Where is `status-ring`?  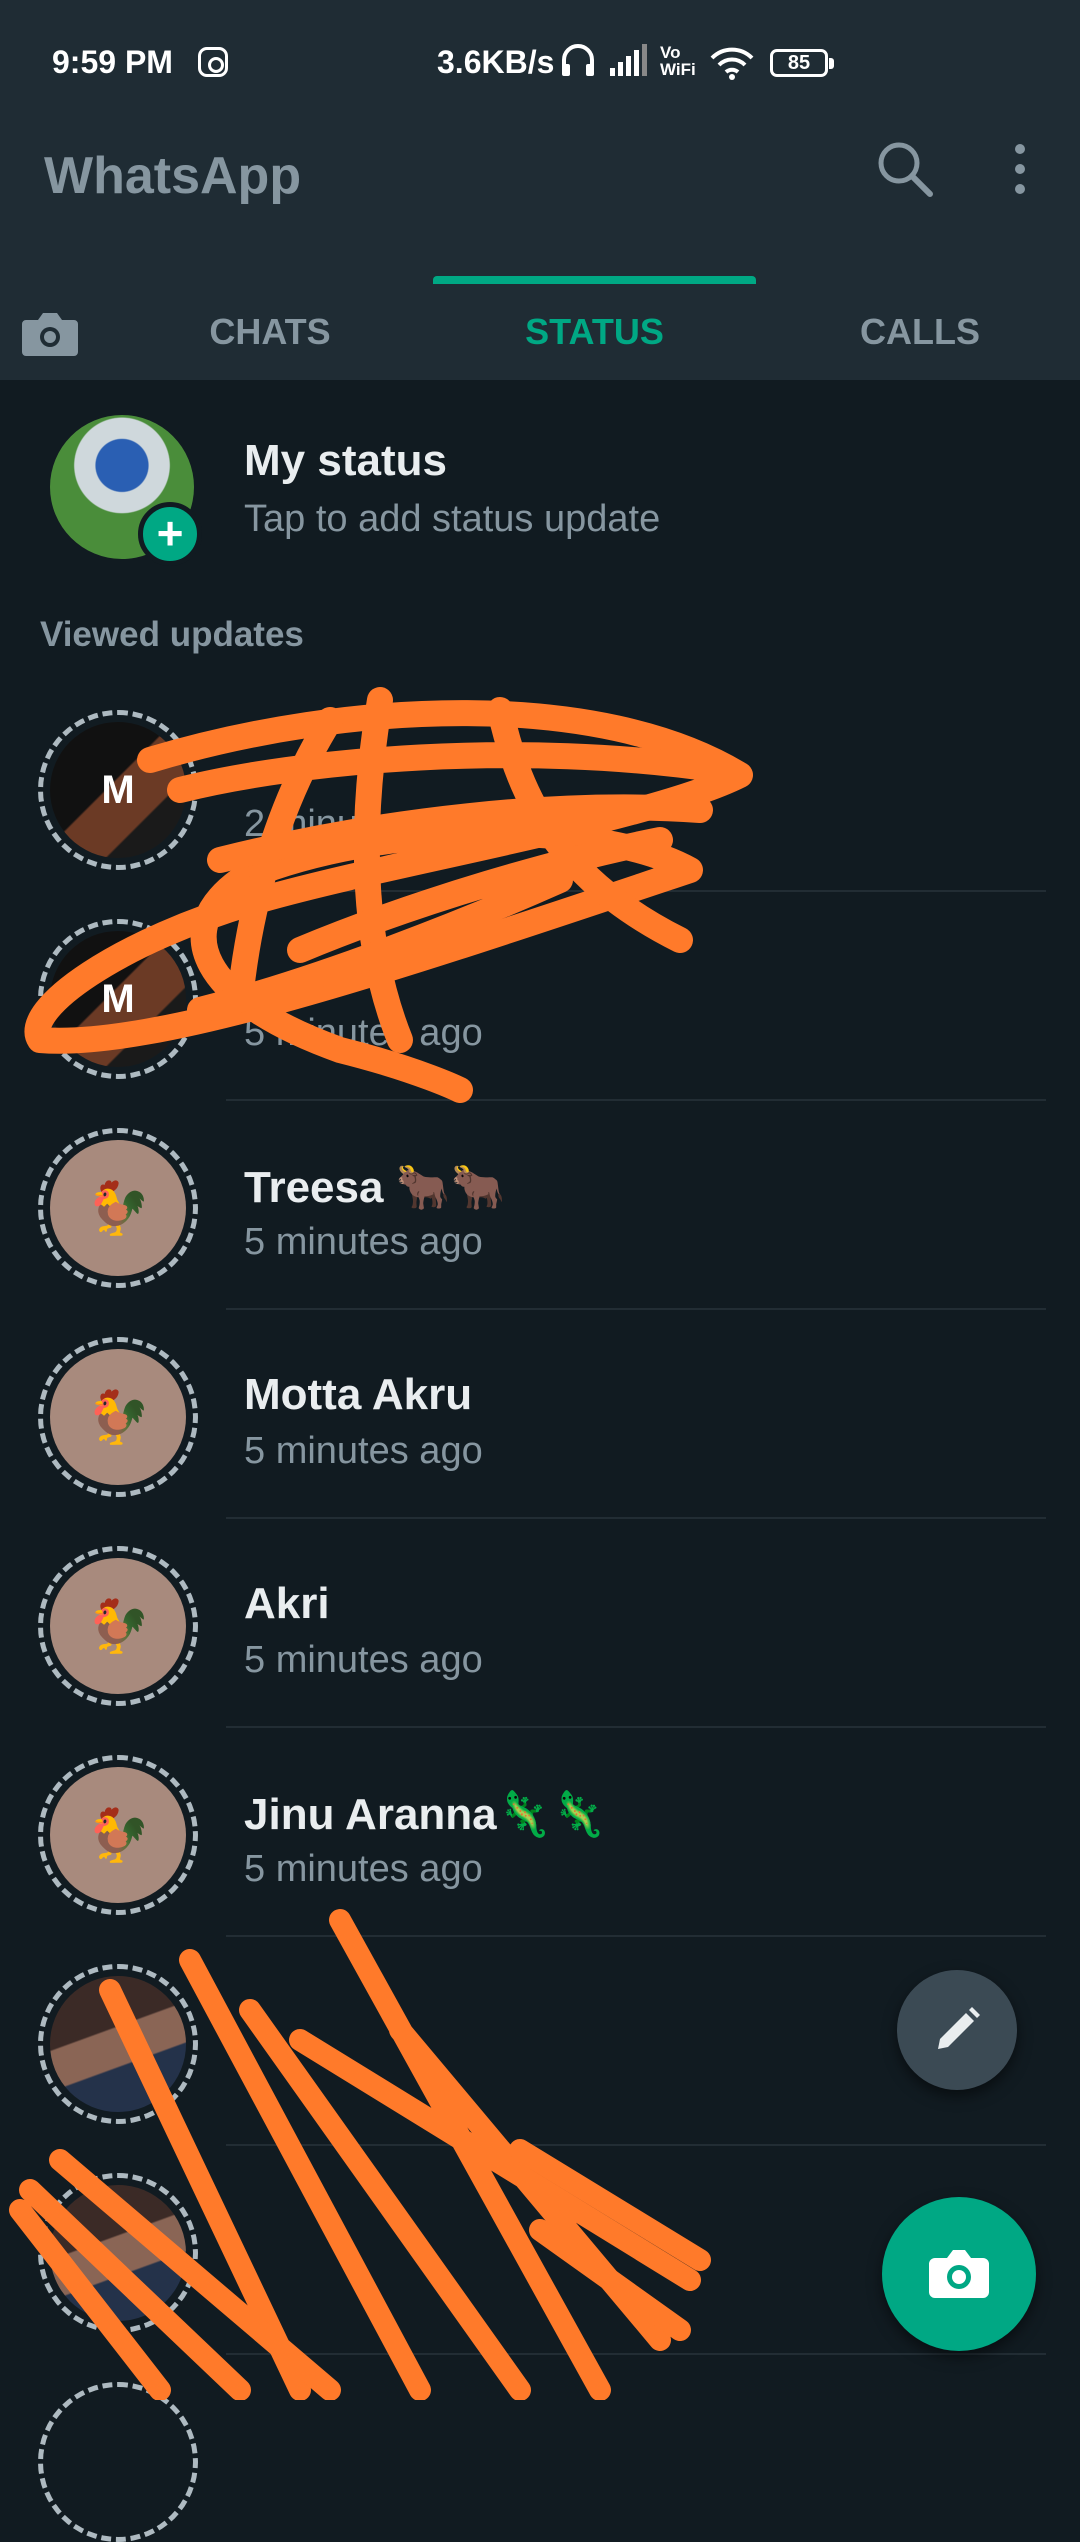
status-ring is located at coordinates (118, 2462).